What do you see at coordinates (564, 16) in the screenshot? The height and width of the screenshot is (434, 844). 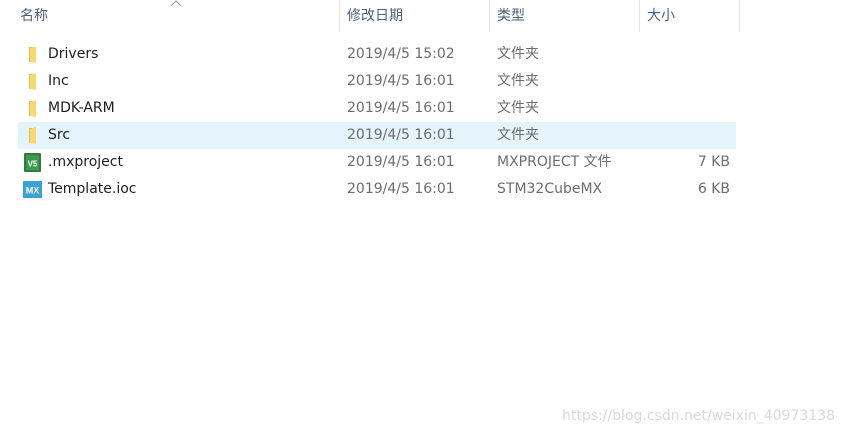 I see `column-header-type: 类型` at bounding box center [564, 16].